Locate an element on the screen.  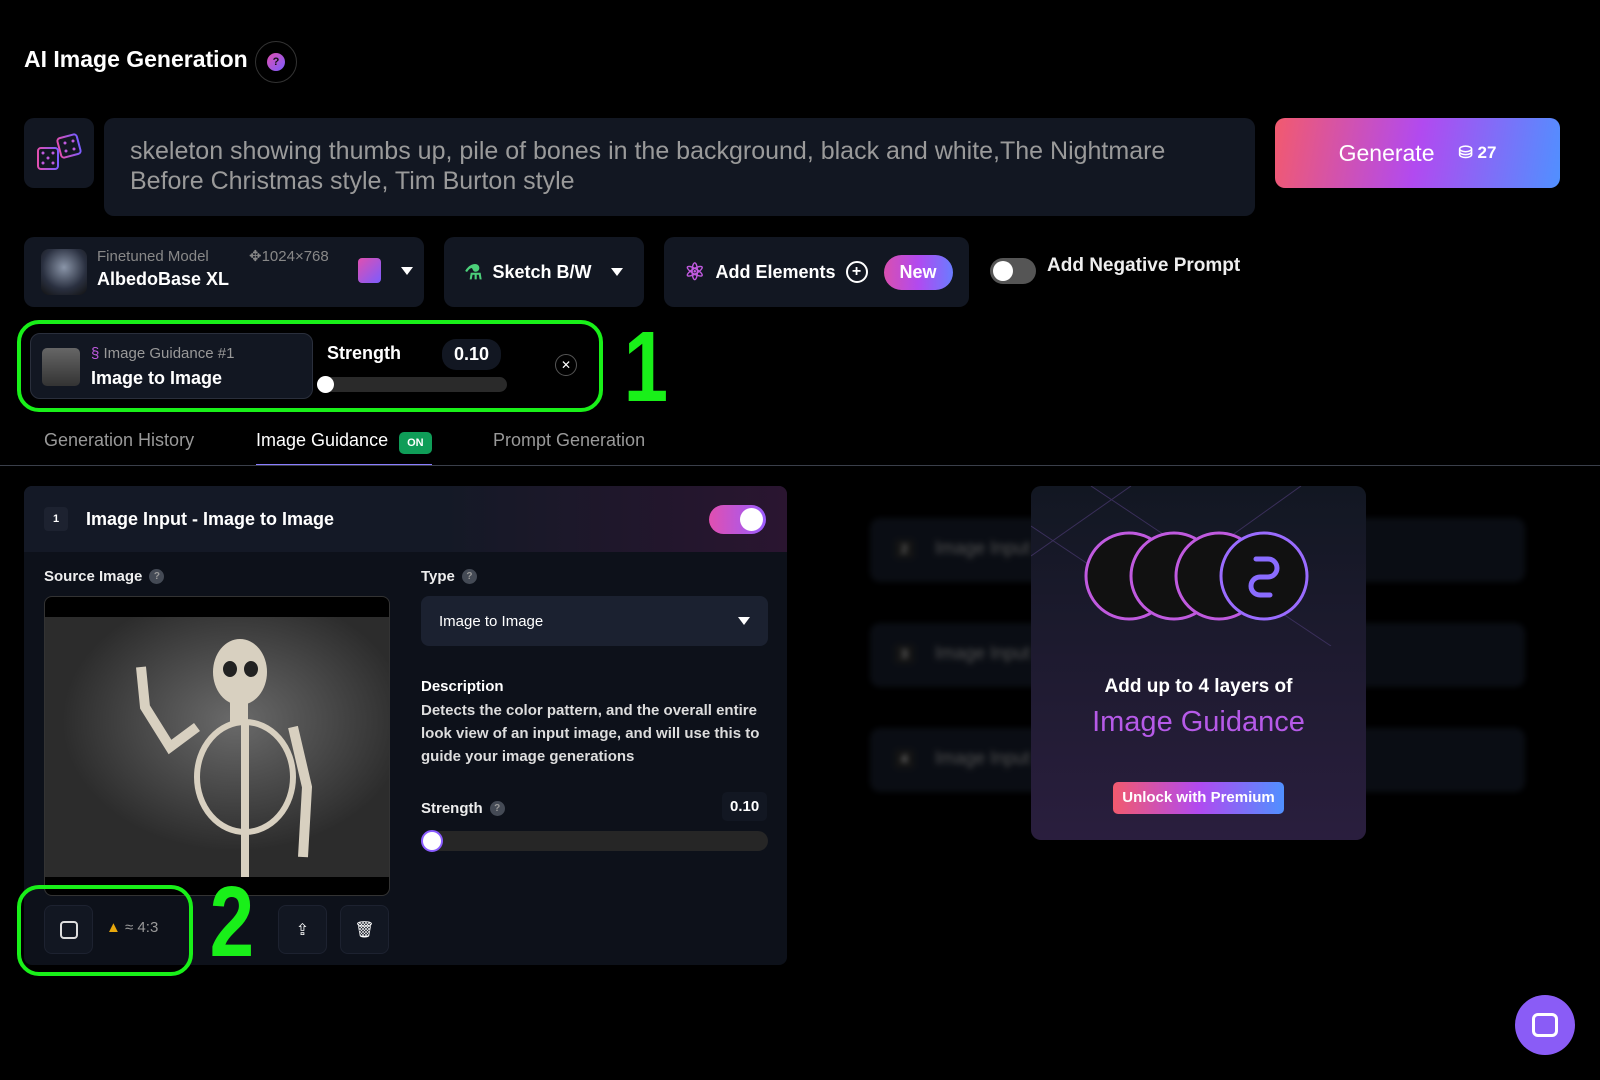
potion-icon: ⚗ is located at coordinates (473, 272).